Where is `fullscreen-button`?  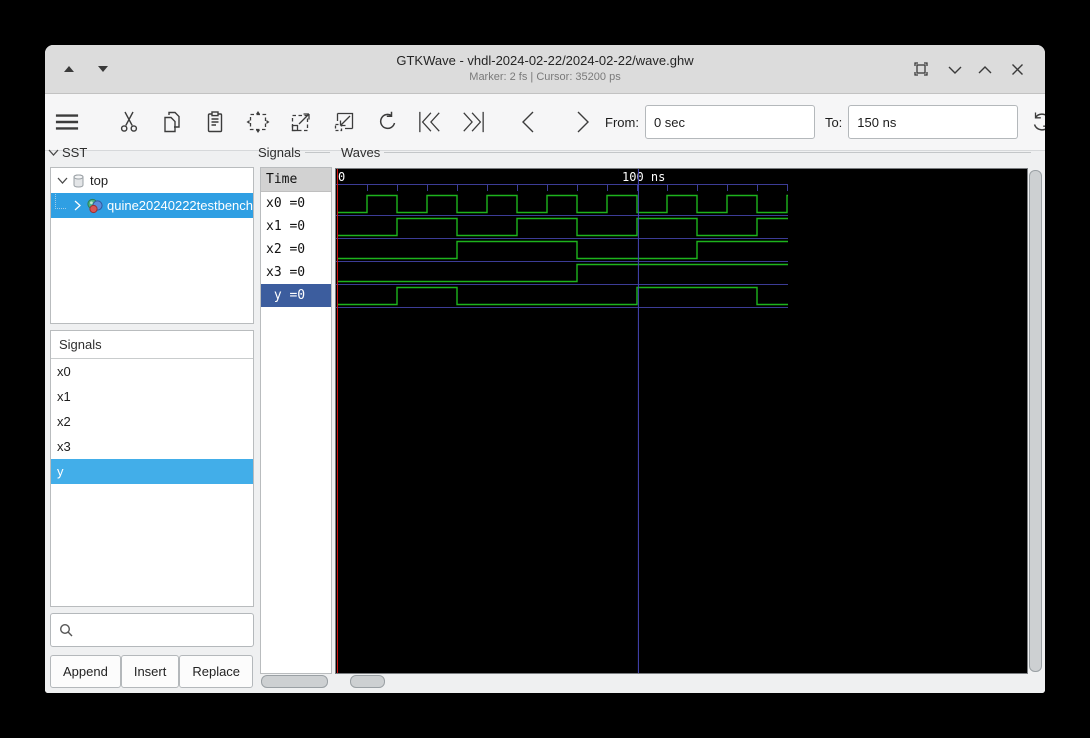 fullscreen-button is located at coordinates (921, 69).